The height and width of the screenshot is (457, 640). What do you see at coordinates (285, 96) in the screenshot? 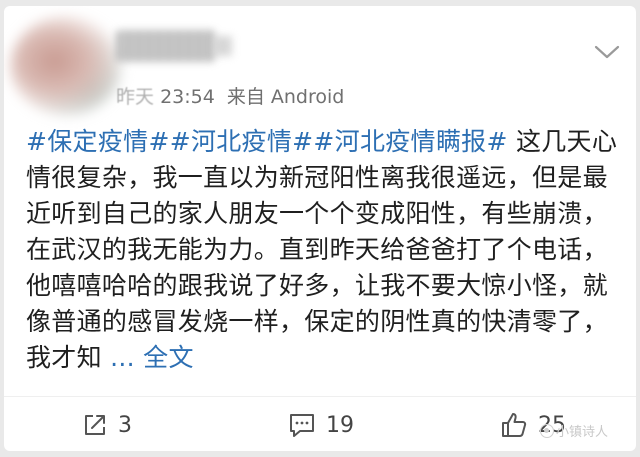
I see `post-source: 来自 Android` at bounding box center [285, 96].